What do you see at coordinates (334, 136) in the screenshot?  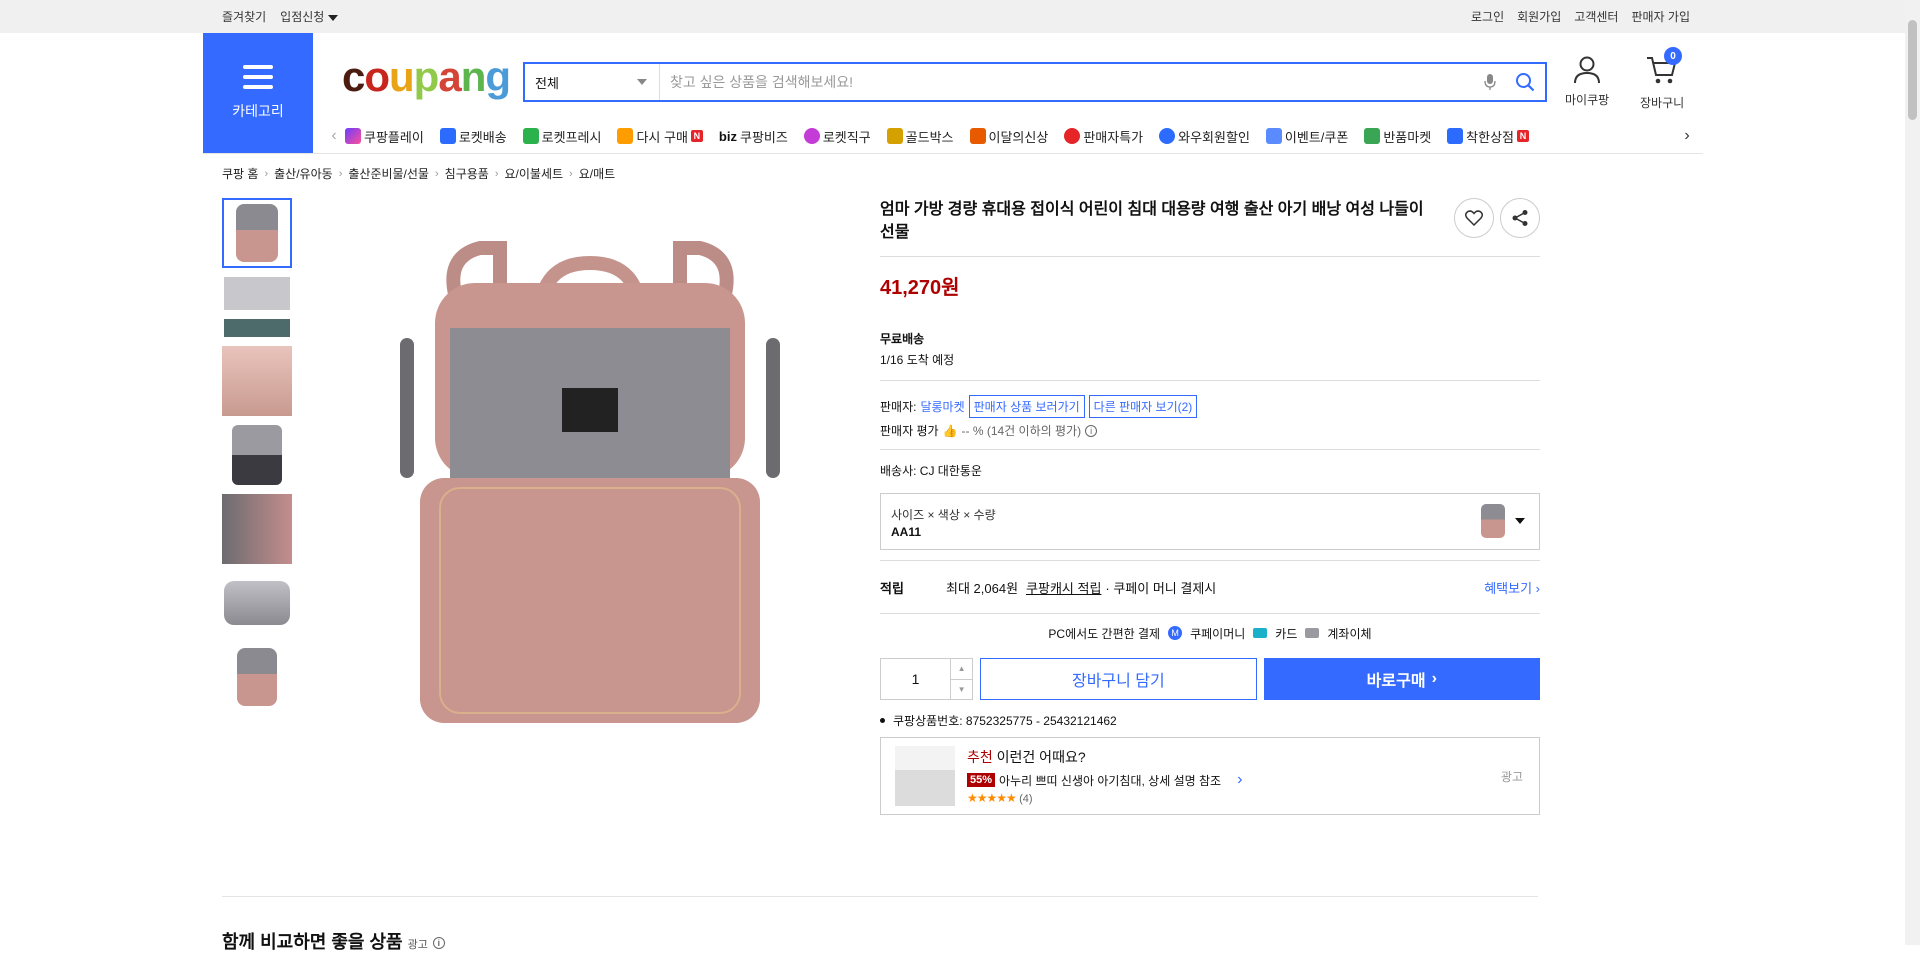 I see `chevron-left-icon: ‹` at bounding box center [334, 136].